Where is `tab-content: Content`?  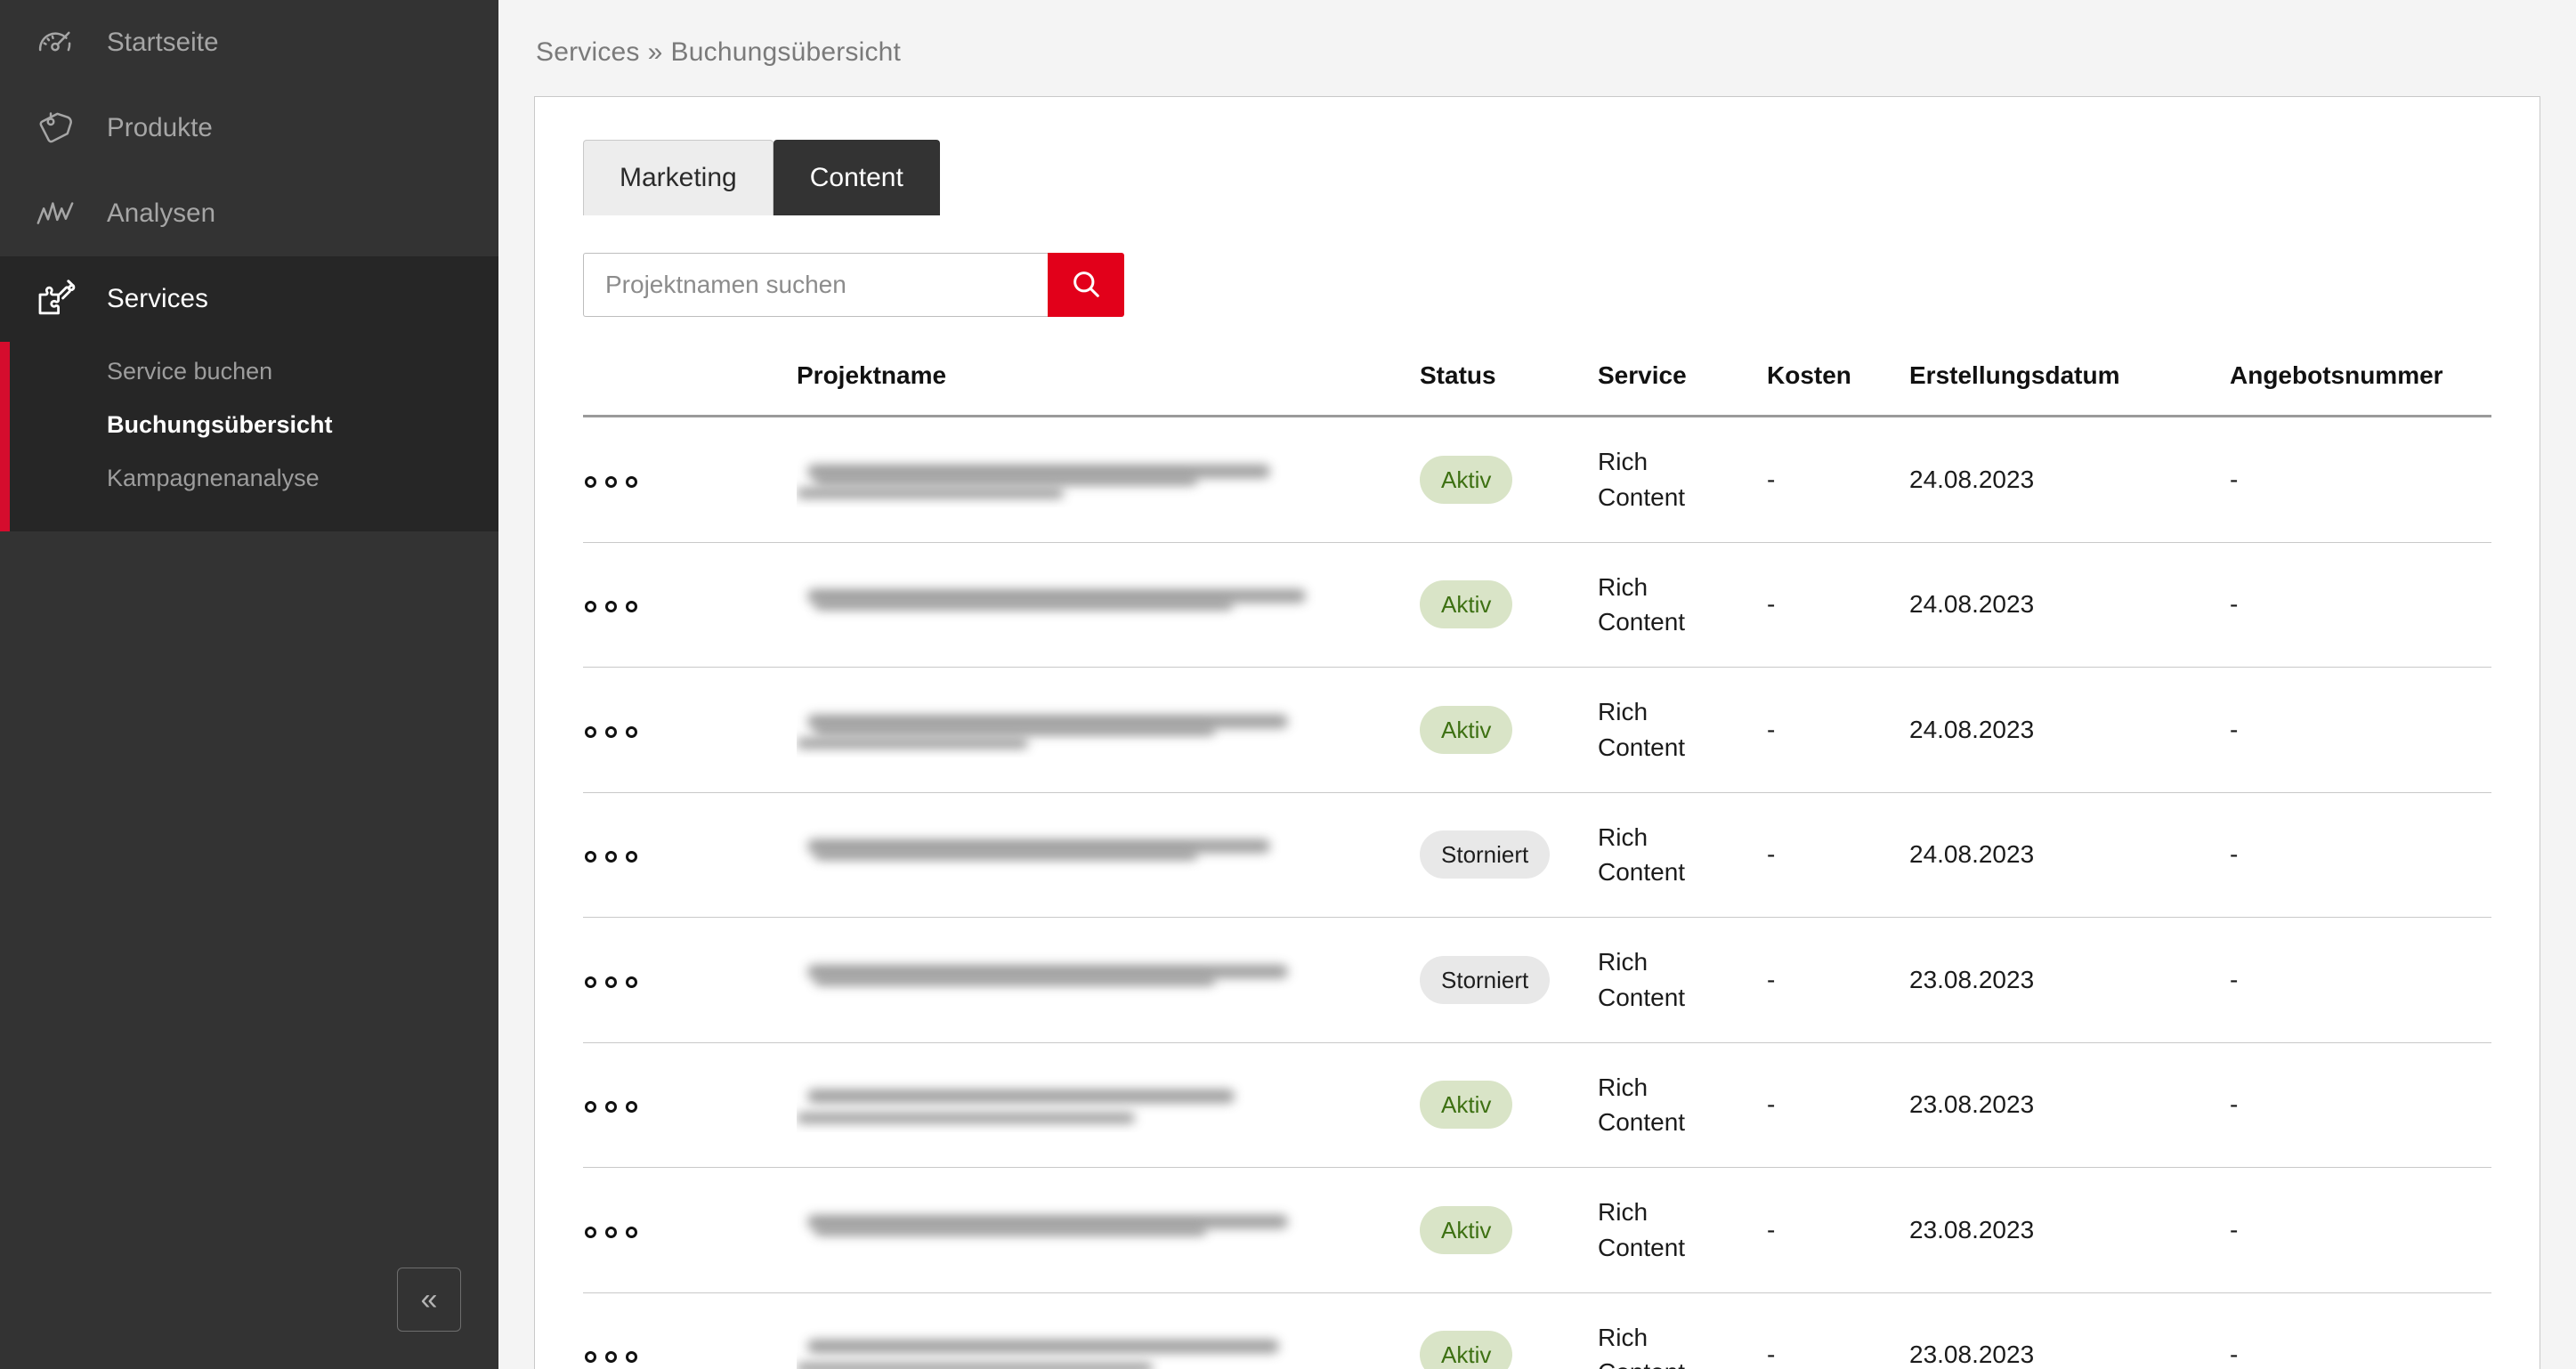
tab-content: Content is located at coordinates (856, 177).